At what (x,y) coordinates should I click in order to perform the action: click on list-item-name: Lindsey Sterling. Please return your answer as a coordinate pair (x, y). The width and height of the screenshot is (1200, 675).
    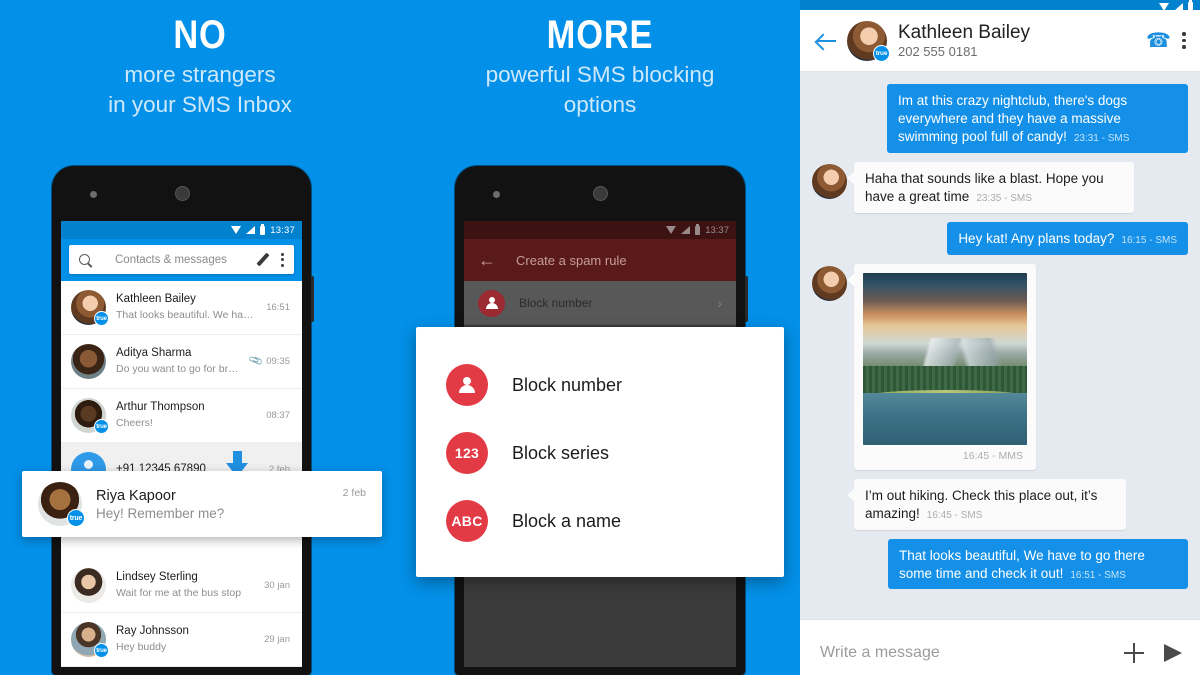
    Looking at the image, I should click on (157, 576).